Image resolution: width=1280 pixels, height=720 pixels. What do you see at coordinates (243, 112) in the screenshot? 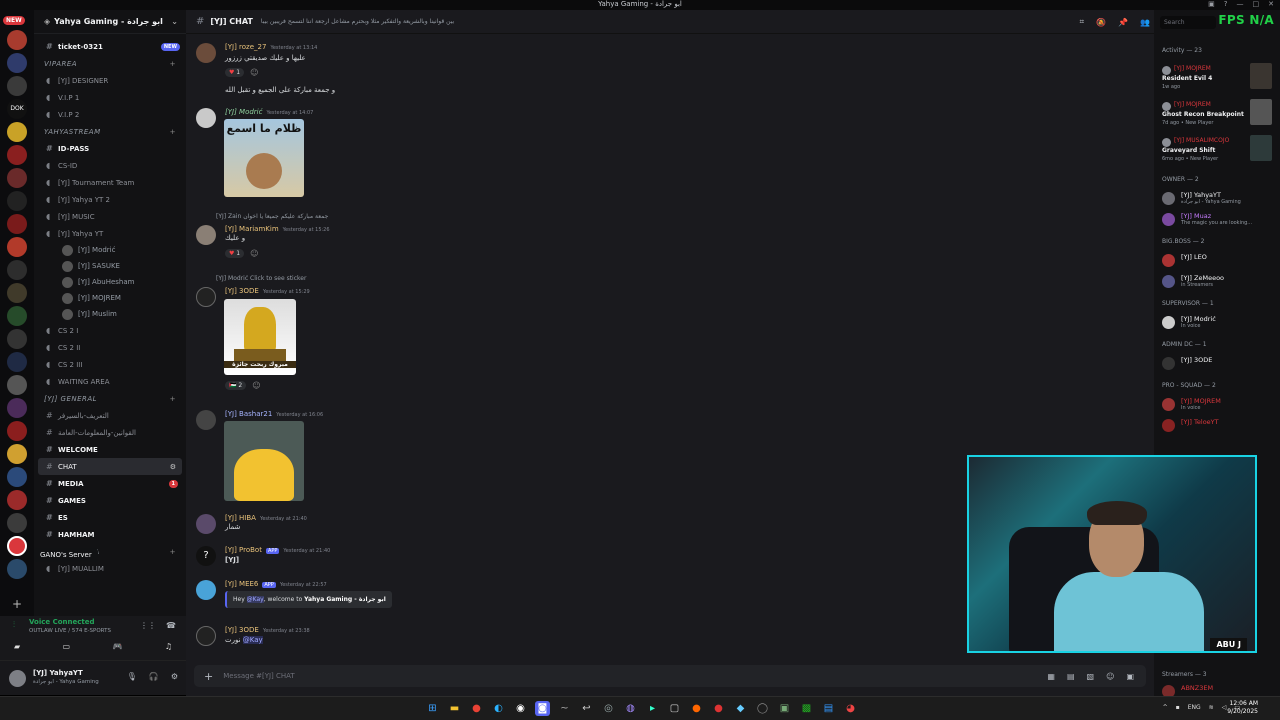
I see `author-name: [YJ] Modrić` at bounding box center [243, 112].